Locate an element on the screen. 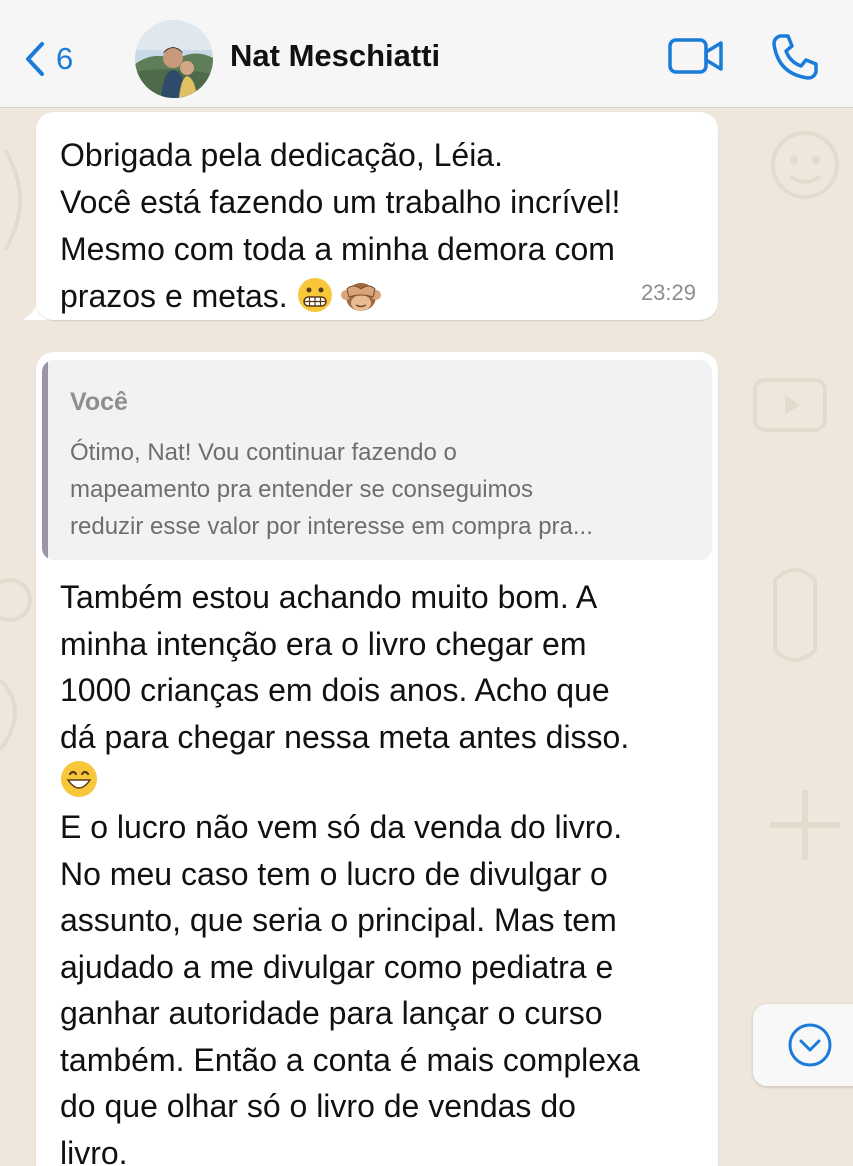  quote-line: Ótimo, Nat! Vou continuar fazendo o is located at coordinates (263, 452).